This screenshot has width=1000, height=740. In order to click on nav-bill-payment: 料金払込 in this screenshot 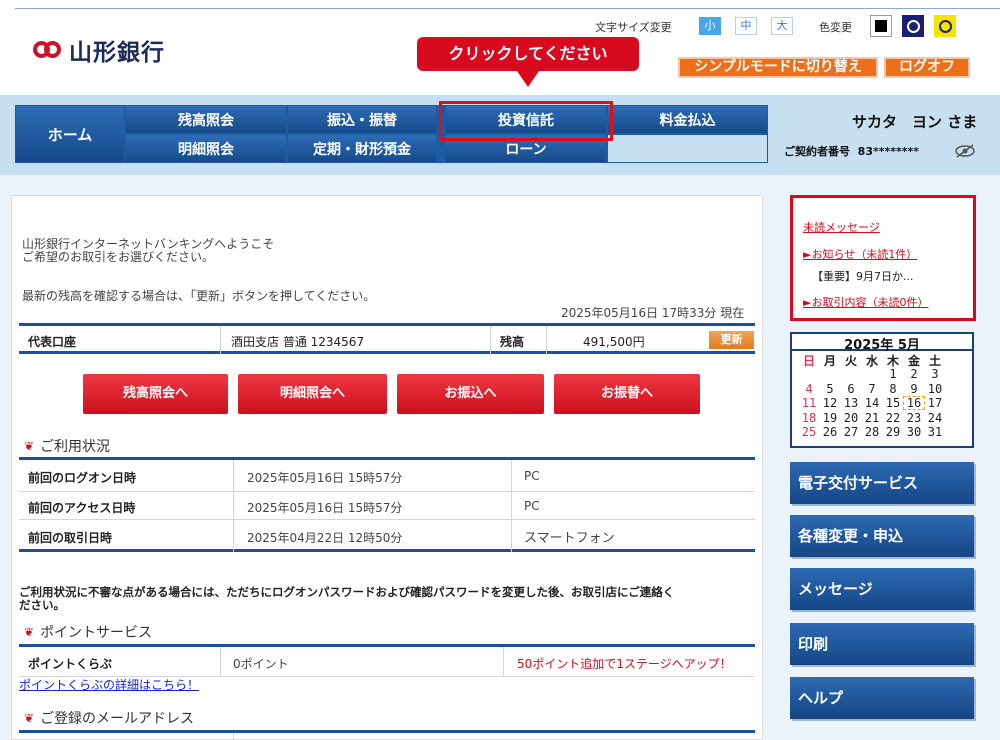, I will do `click(687, 119)`.